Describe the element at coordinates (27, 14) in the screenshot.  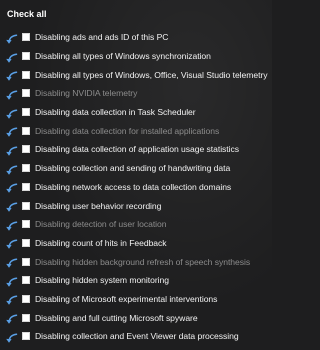
I see `check-all-button: Check all` at that location.